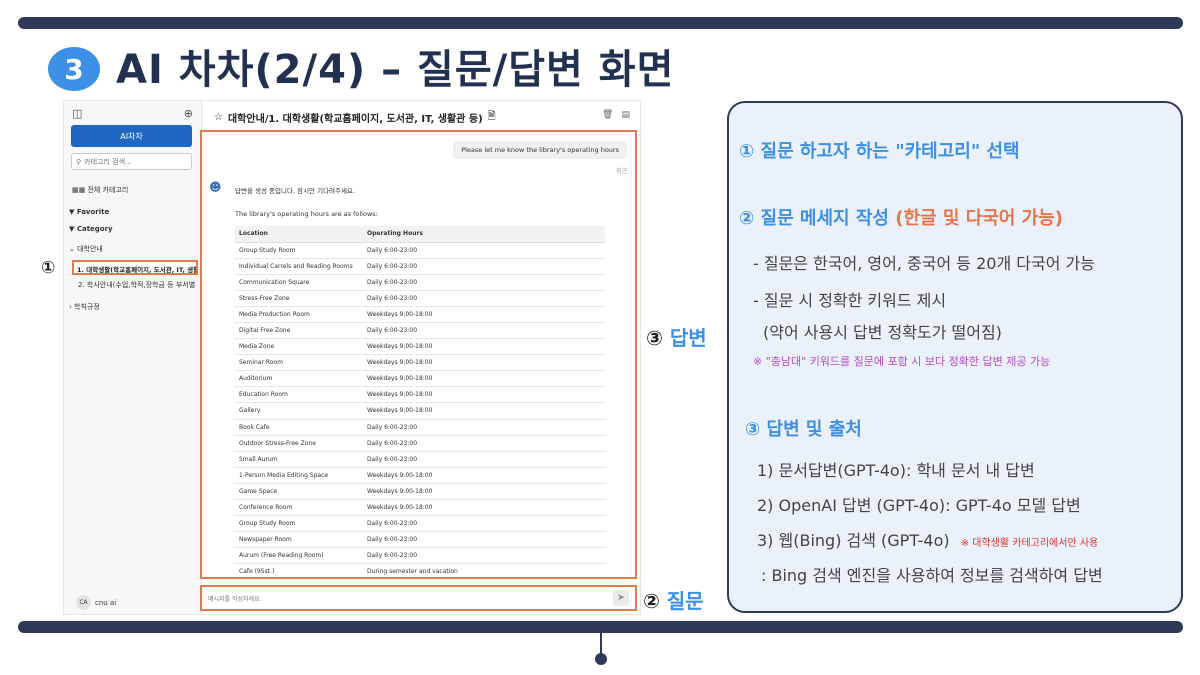 The width and height of the screenshot is (1200, 675). Describe the element at coordinates (600, 627) in the screenshot. I see `bottom-divider-bar` at that location.